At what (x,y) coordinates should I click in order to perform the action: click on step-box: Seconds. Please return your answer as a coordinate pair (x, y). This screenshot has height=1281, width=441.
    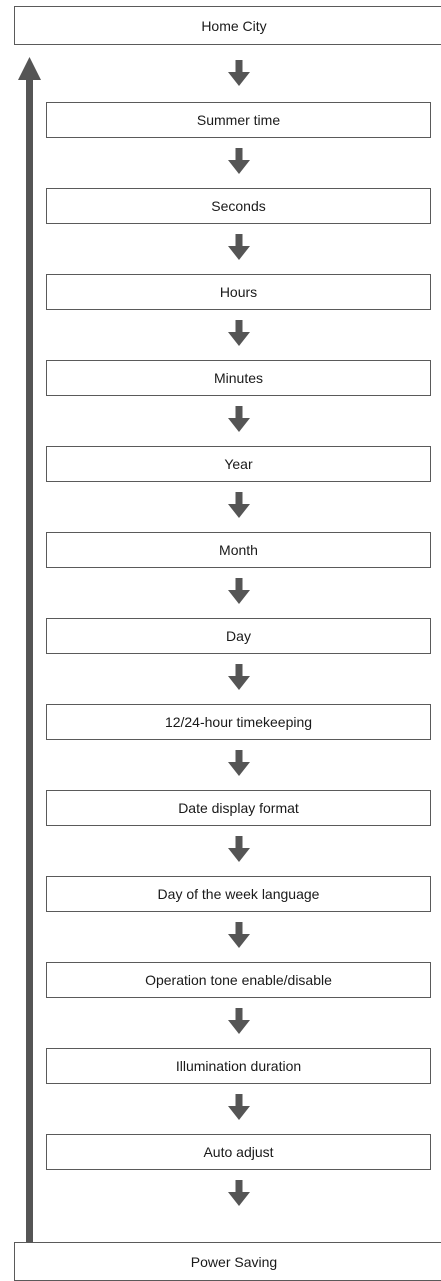
    Looking at the image, I should click on (238, 206).